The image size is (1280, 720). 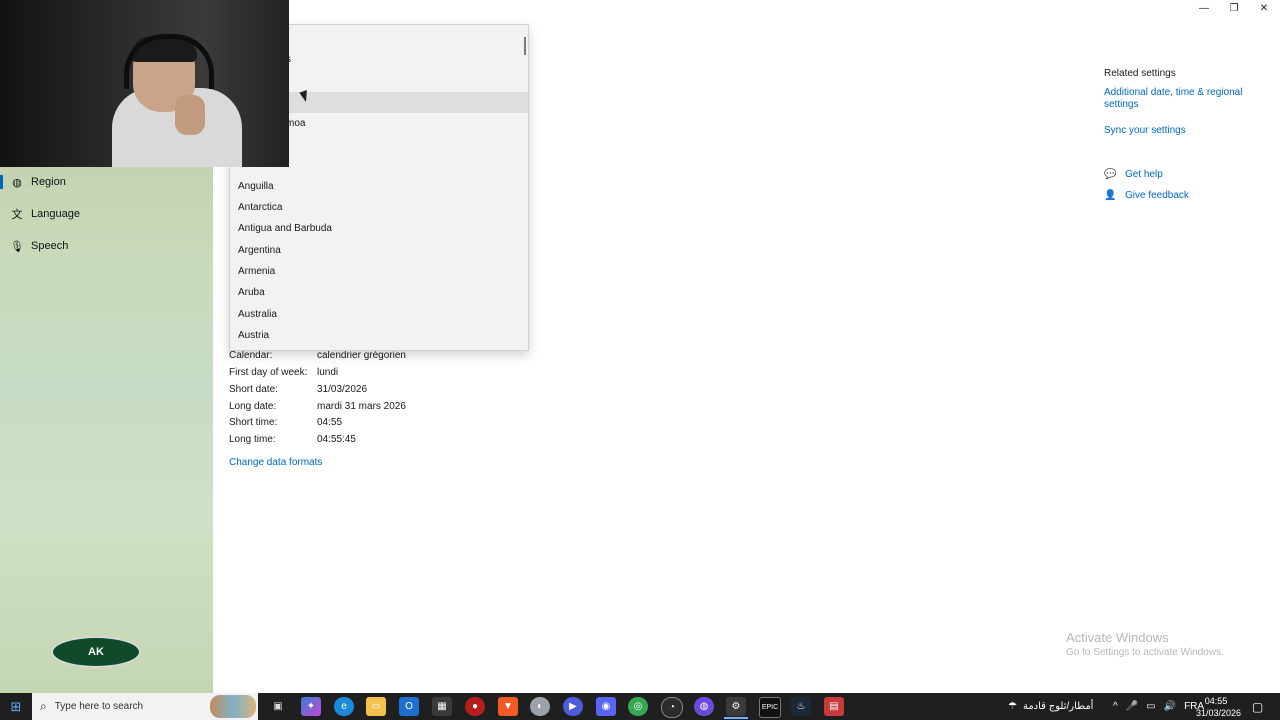 I want to click on app-grey-icon: ◐, so click(x=540, y=706).